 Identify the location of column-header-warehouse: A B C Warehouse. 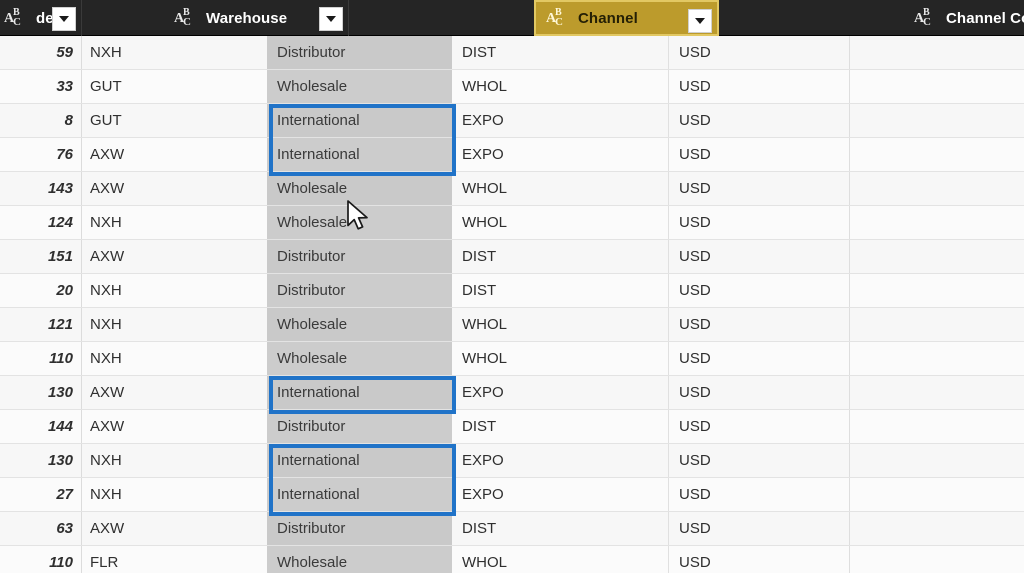
(256, 18).